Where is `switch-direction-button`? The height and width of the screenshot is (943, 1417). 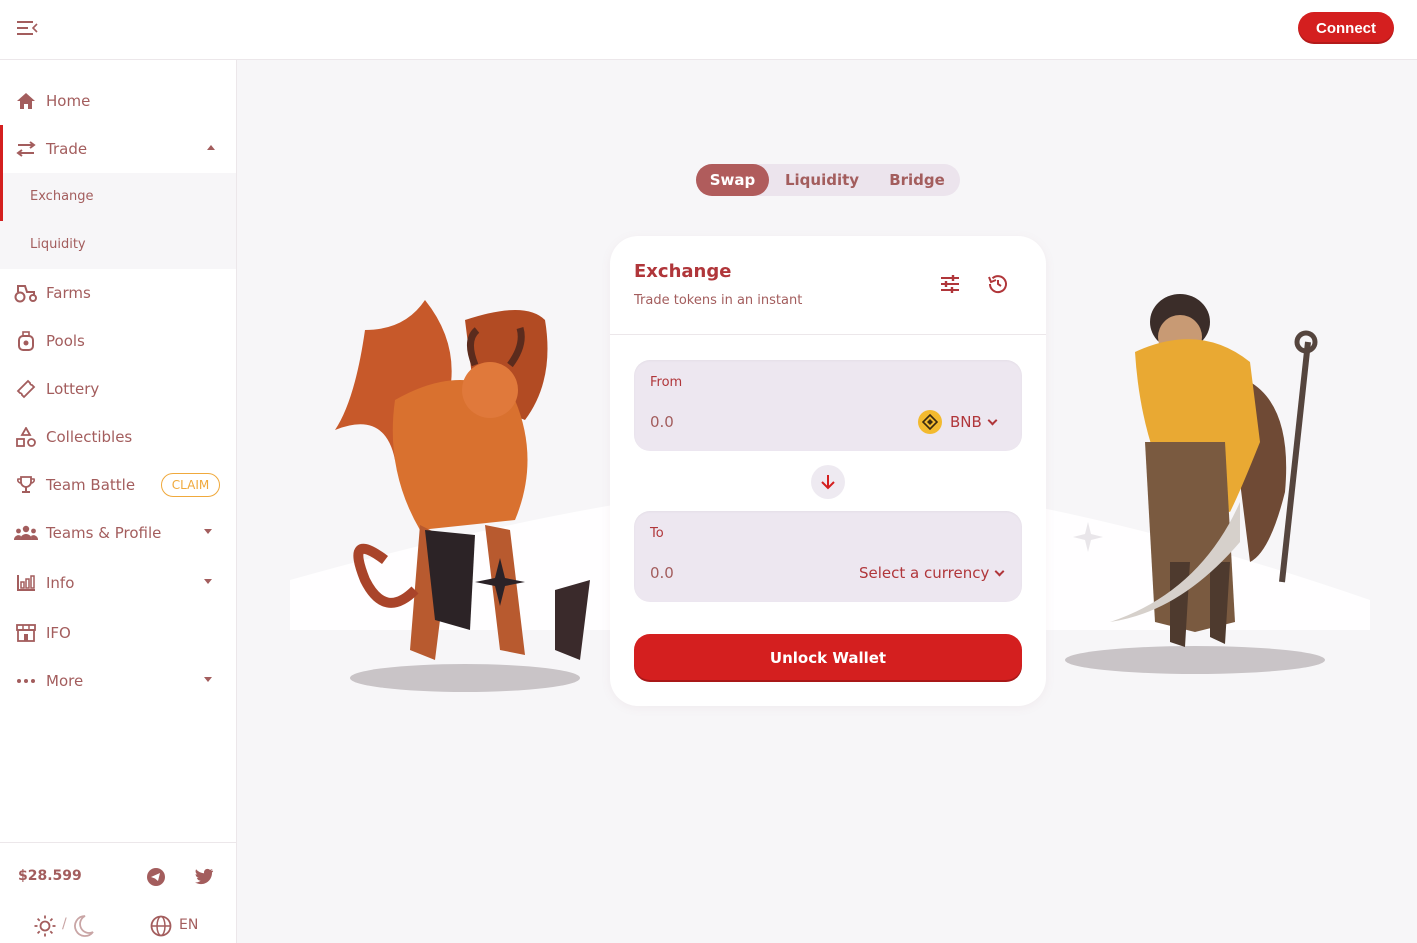
switch-direction-button is located at coordinates (828, 482).